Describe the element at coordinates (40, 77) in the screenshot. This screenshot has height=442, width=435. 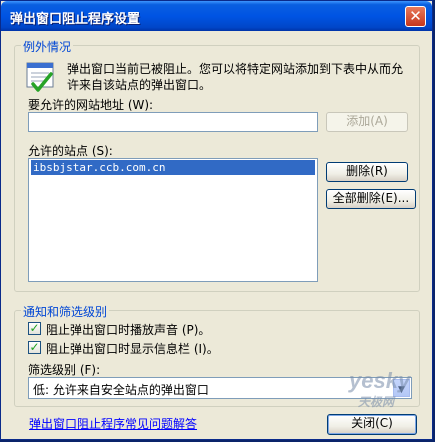
I see `popup-blocker-icon` at that location.